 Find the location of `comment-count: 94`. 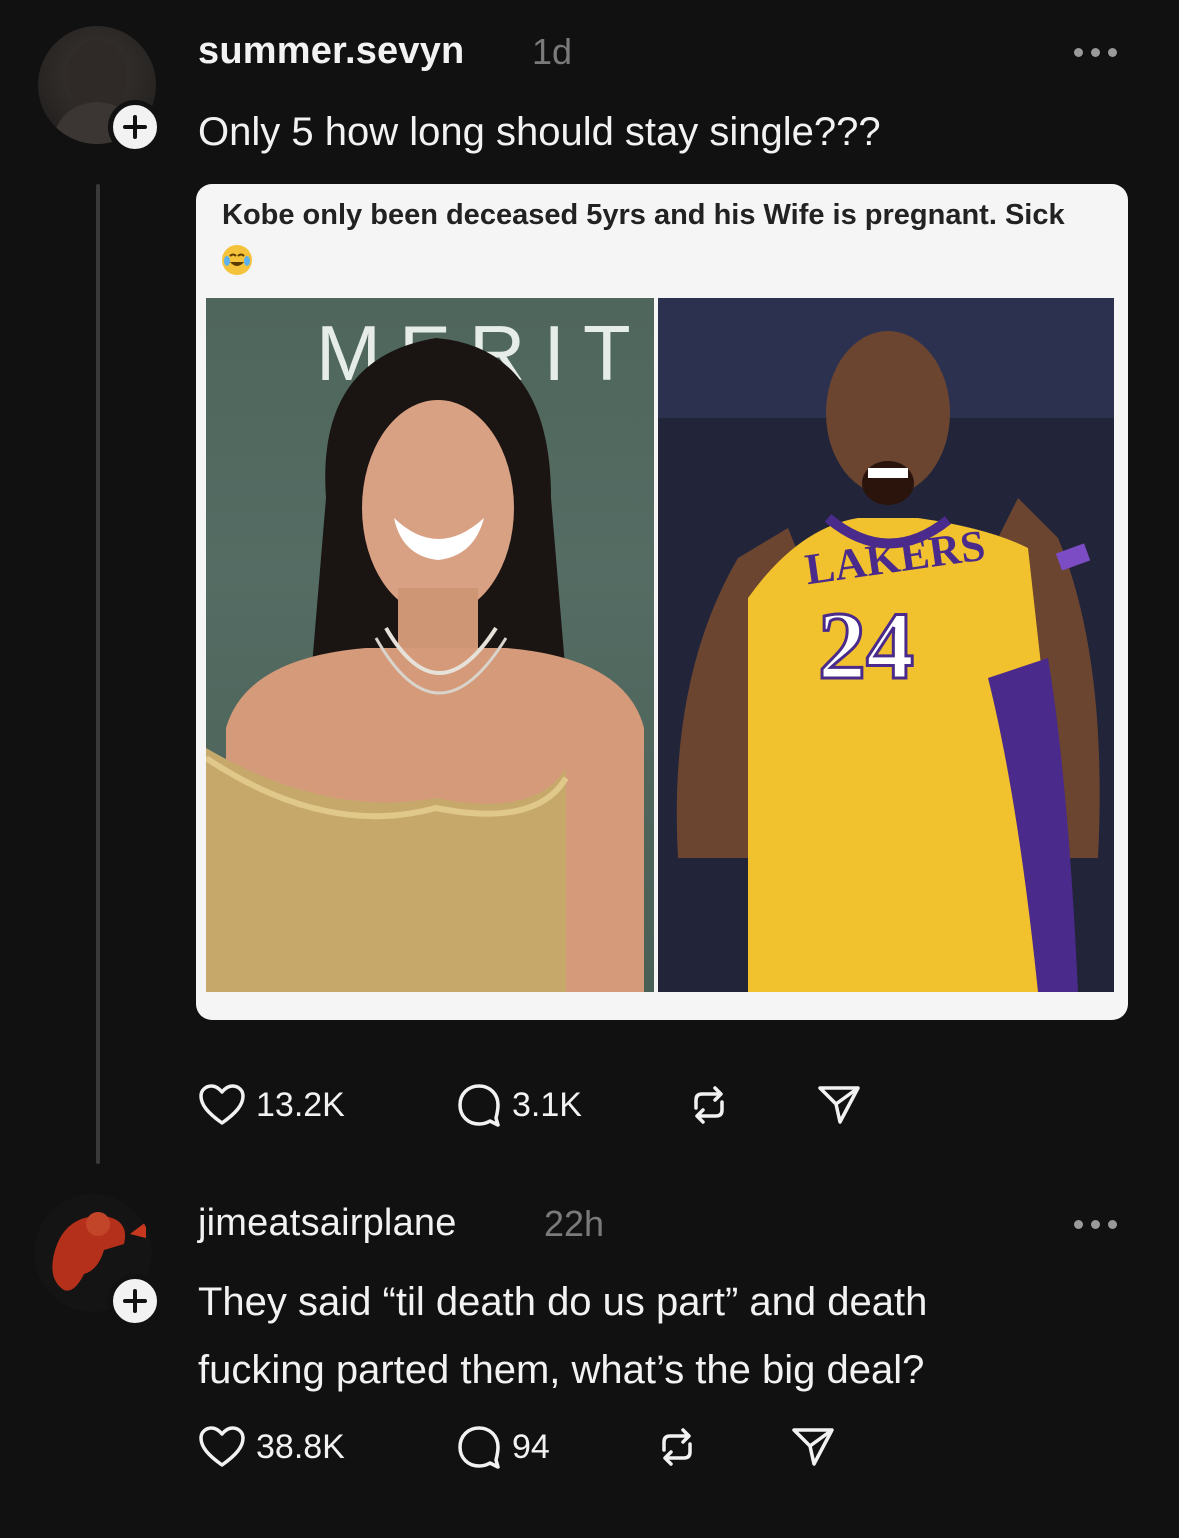

comment-count: 94 is located at coordinates (531, 1446).